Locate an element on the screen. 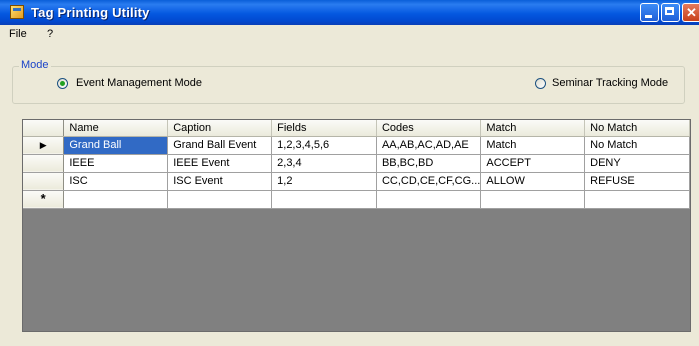  cell-codes: AA,AB,AC,AD,AE is located at coordinates (429, 145).